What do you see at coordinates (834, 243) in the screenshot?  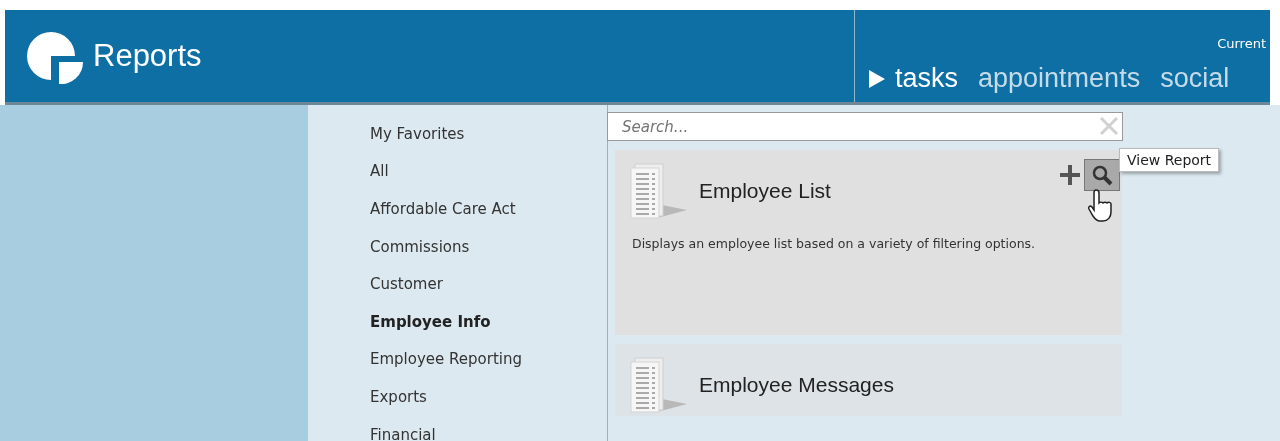 I see `report-description: Displays an employee list based on a variety of filtering options.` at bounding box center [834, 243].